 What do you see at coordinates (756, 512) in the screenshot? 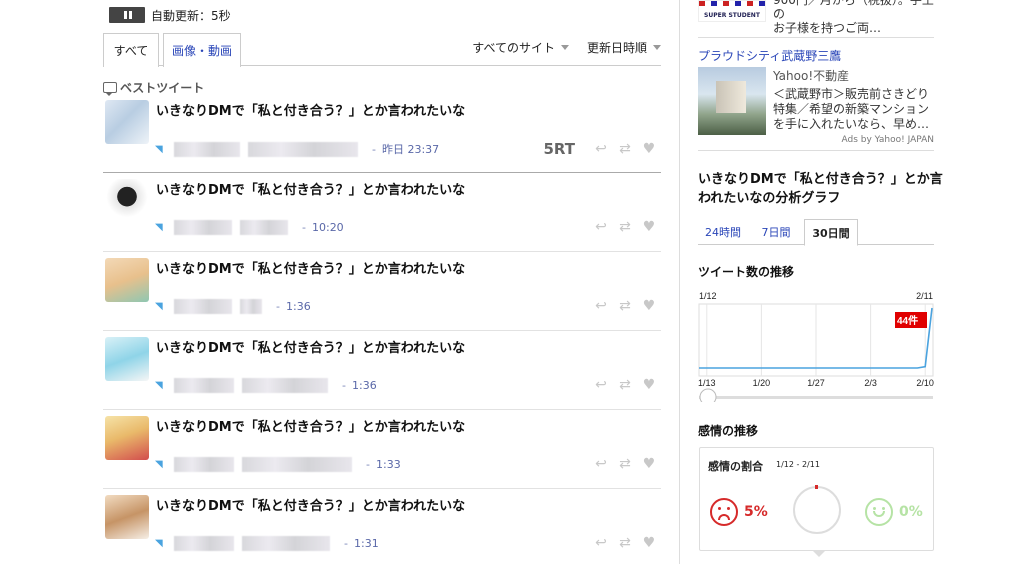
I see `negative-percent: 5%` at bounding box center [756, 512].